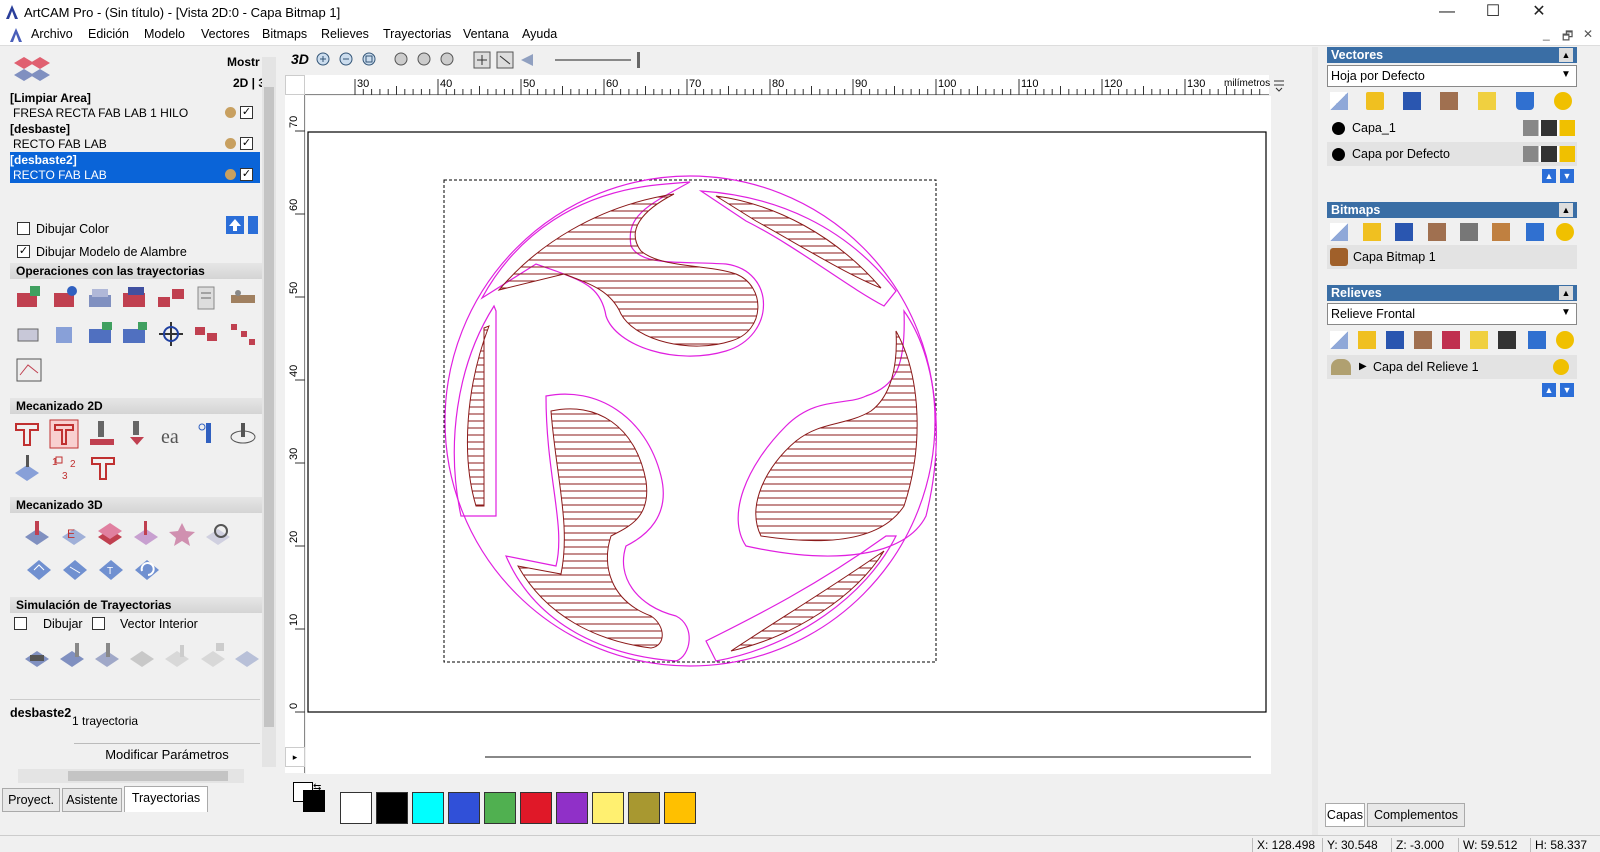 This screenshot has height=852, width=1600. What do you see at coordinates (136, 406) in the screenshot?
I see `section-2d-machining: Mecanizado 2D` at bounding box center [136, 406].